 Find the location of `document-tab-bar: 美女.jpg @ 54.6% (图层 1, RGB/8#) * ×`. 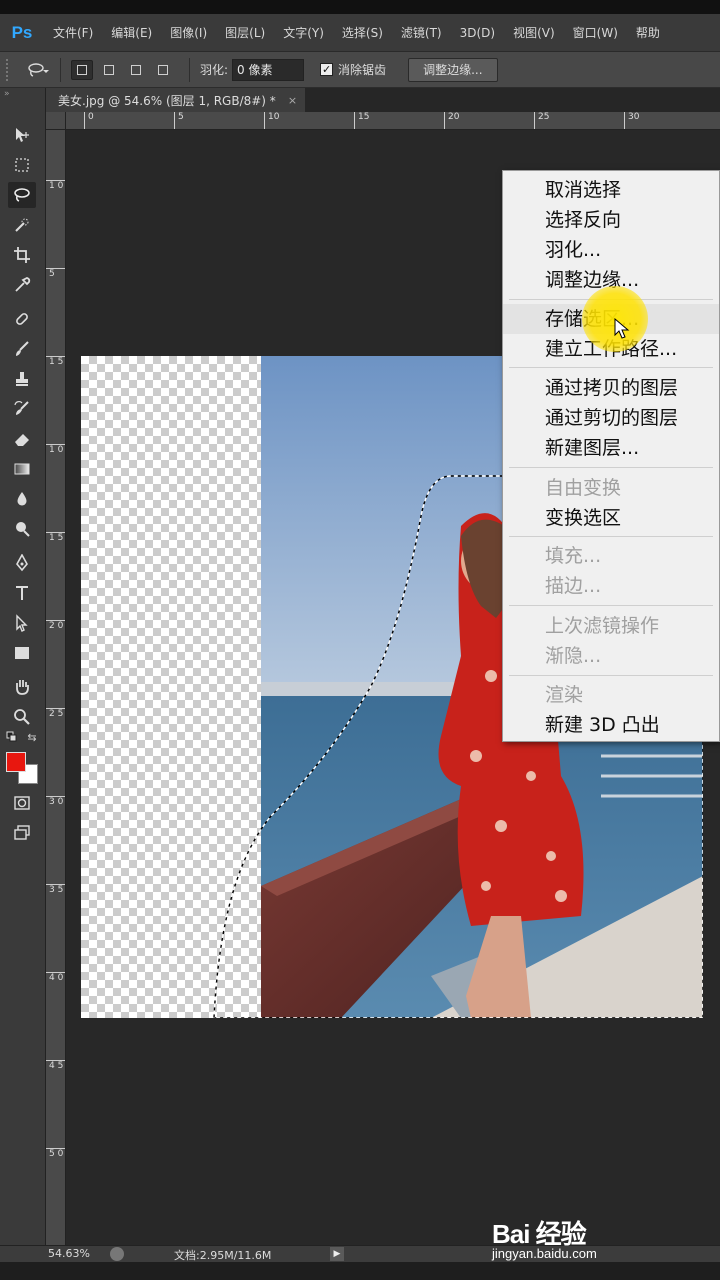

document-tab-bar: 美女.jpg @ 54.6% (图层 1, RGB/8#) * × is located at coordinates (383, 100).